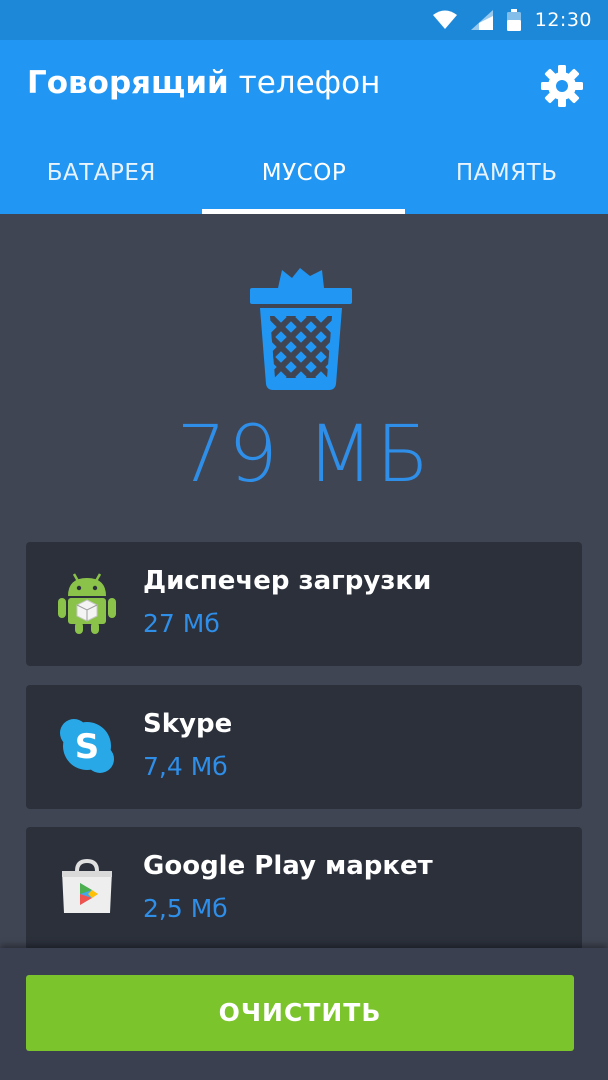 This screenshot has width=608, height=1080. What do you see at coordinates (101, 181) in the screenshot?
I see `tab-battery: БАТАРЕЯ` at bounding box center [101, 181].